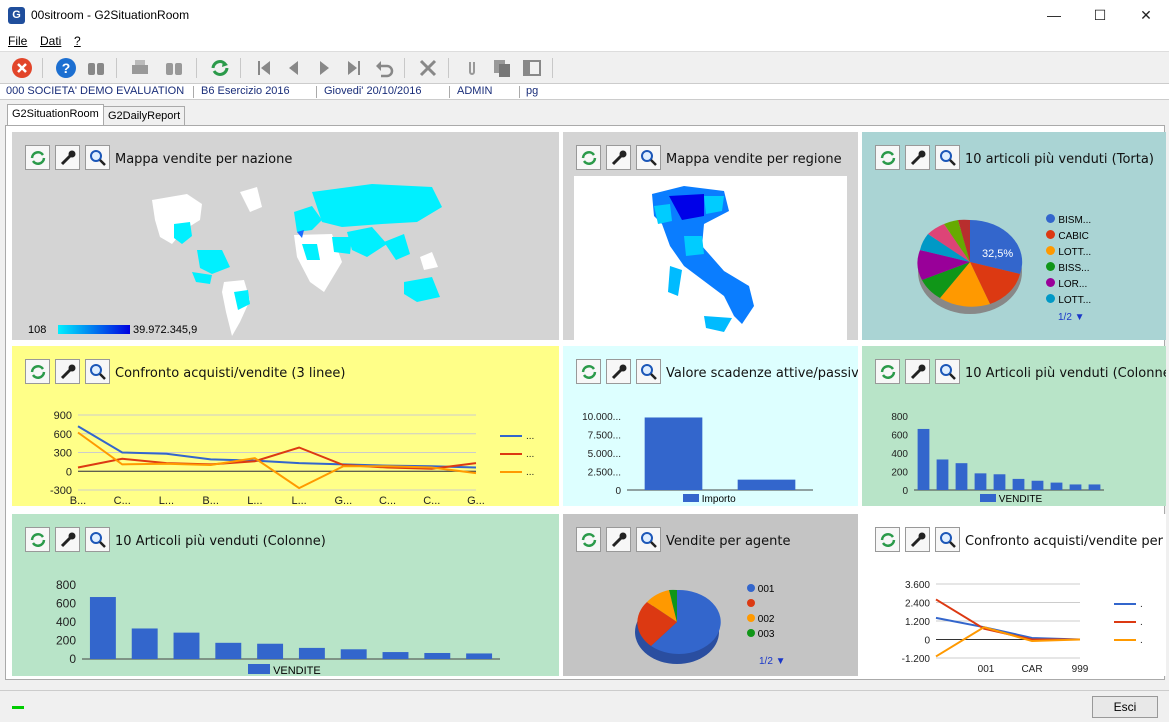  What do you see at coordinates (140, 68) in the screenshot?
I see `print-icon` at bounding box center [140, 68].